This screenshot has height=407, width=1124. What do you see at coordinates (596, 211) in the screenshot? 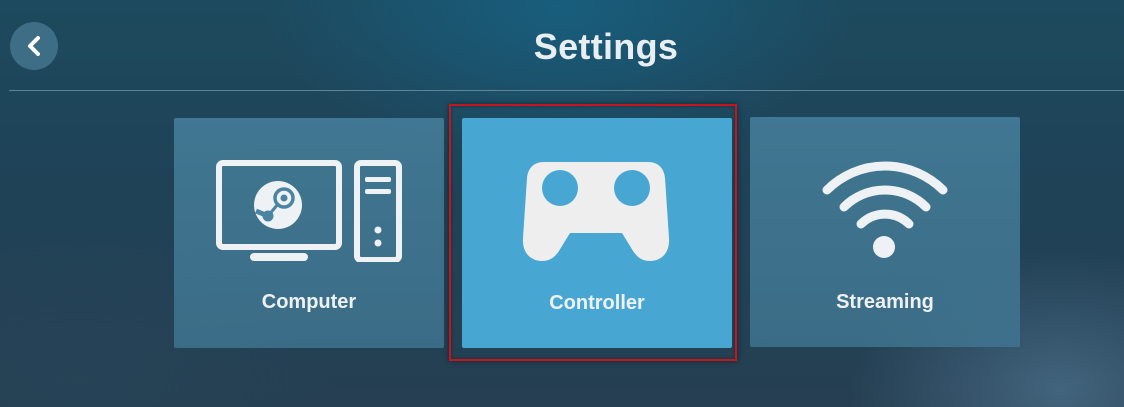
I see `gamepad-icon` at bounding box center [596, 211].